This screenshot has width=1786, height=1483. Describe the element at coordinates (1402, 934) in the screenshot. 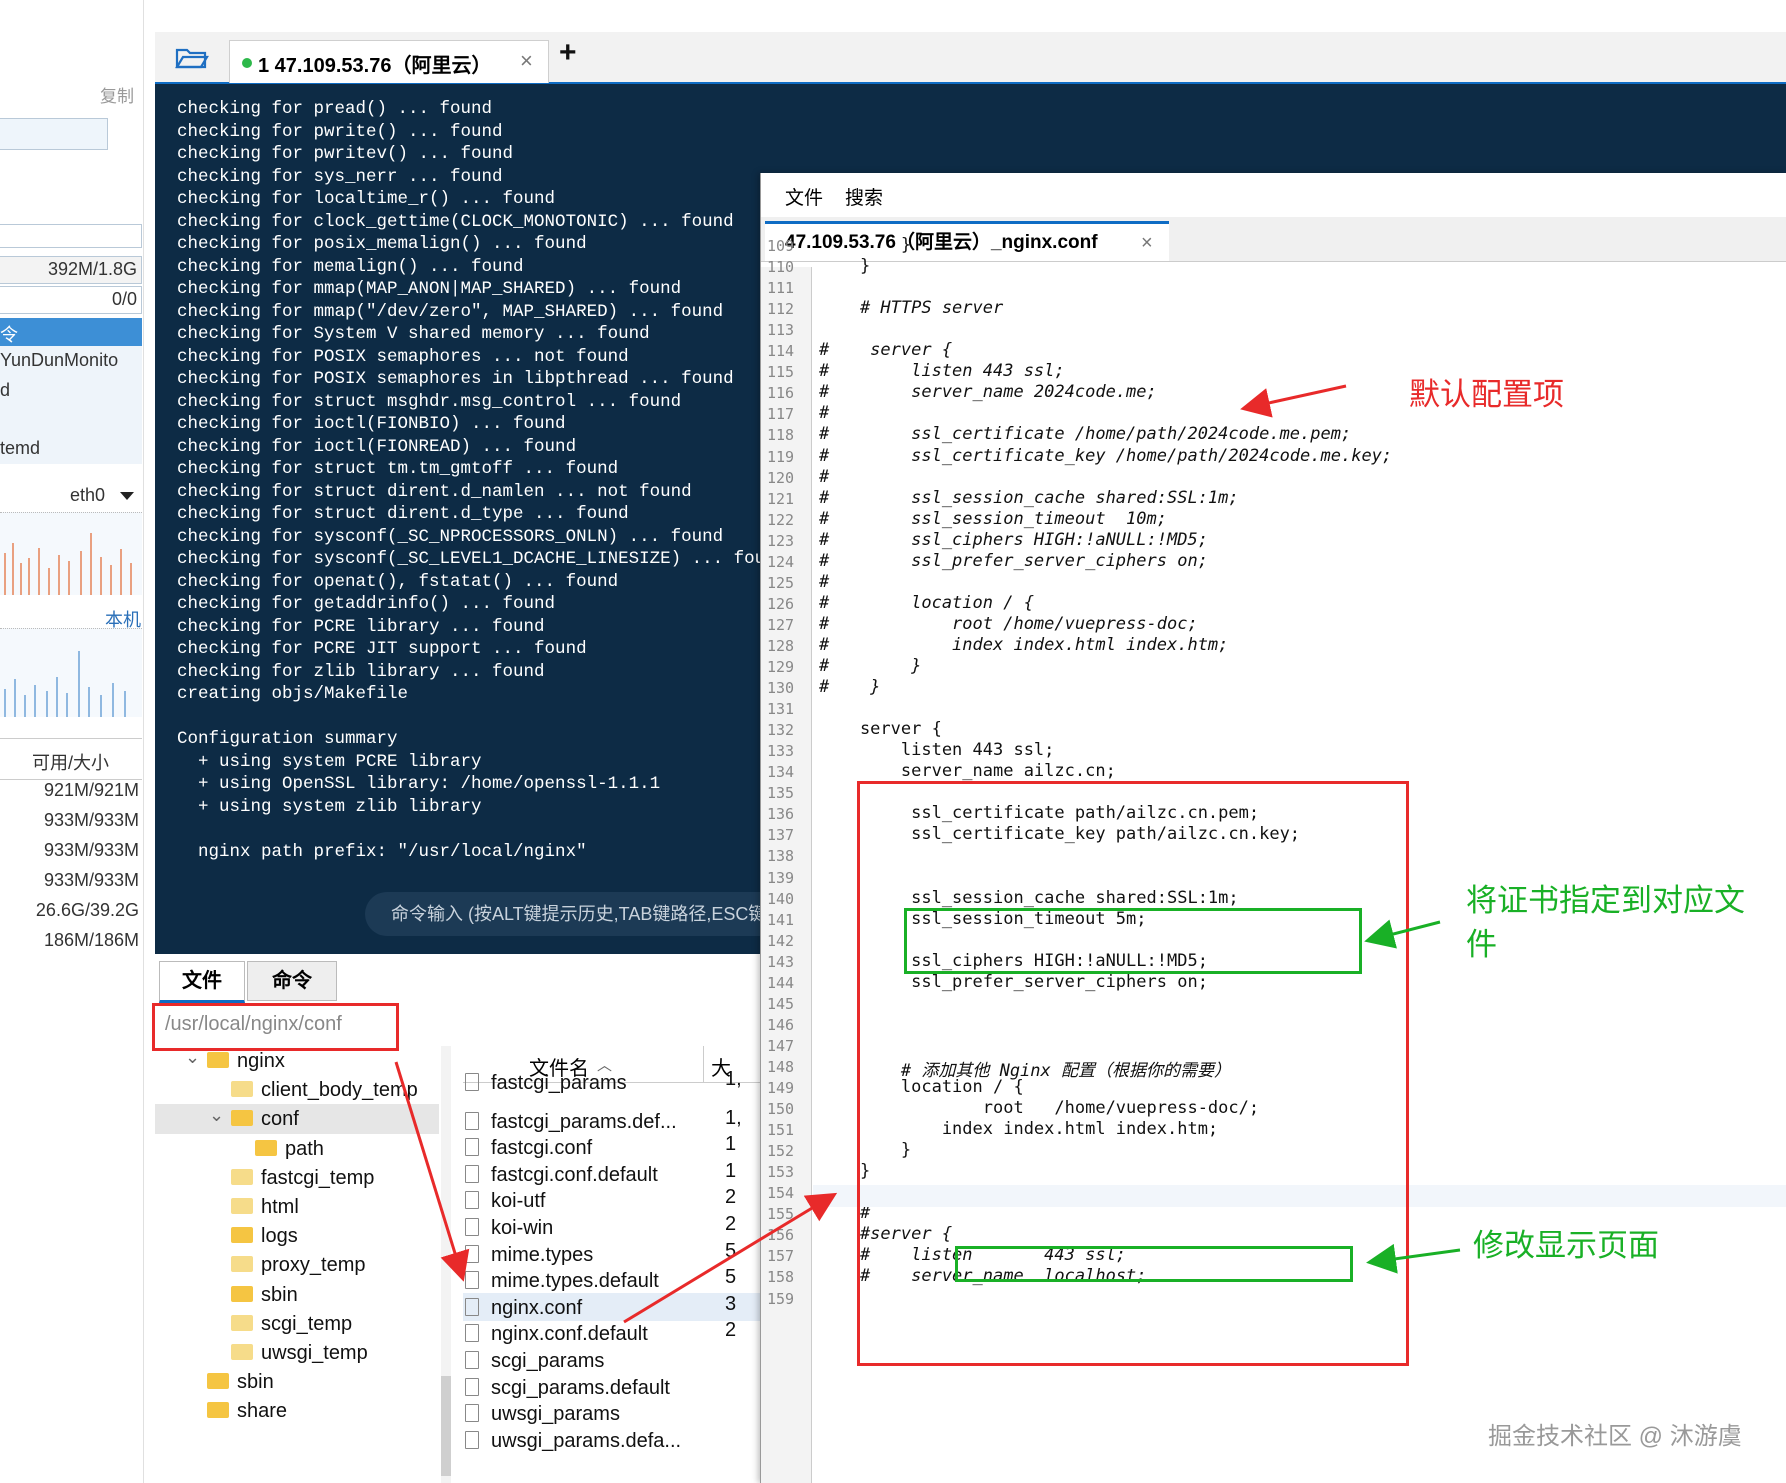

I see `arrow-cert` at that location.